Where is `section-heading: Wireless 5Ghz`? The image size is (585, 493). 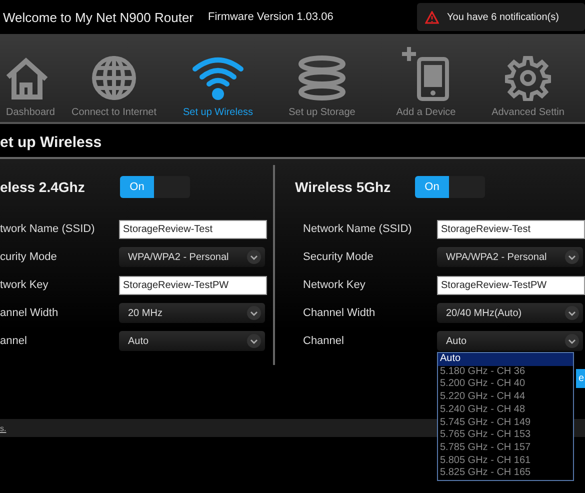 section-heading: Wireless 5Ghz is located at coordinates (343, 187).